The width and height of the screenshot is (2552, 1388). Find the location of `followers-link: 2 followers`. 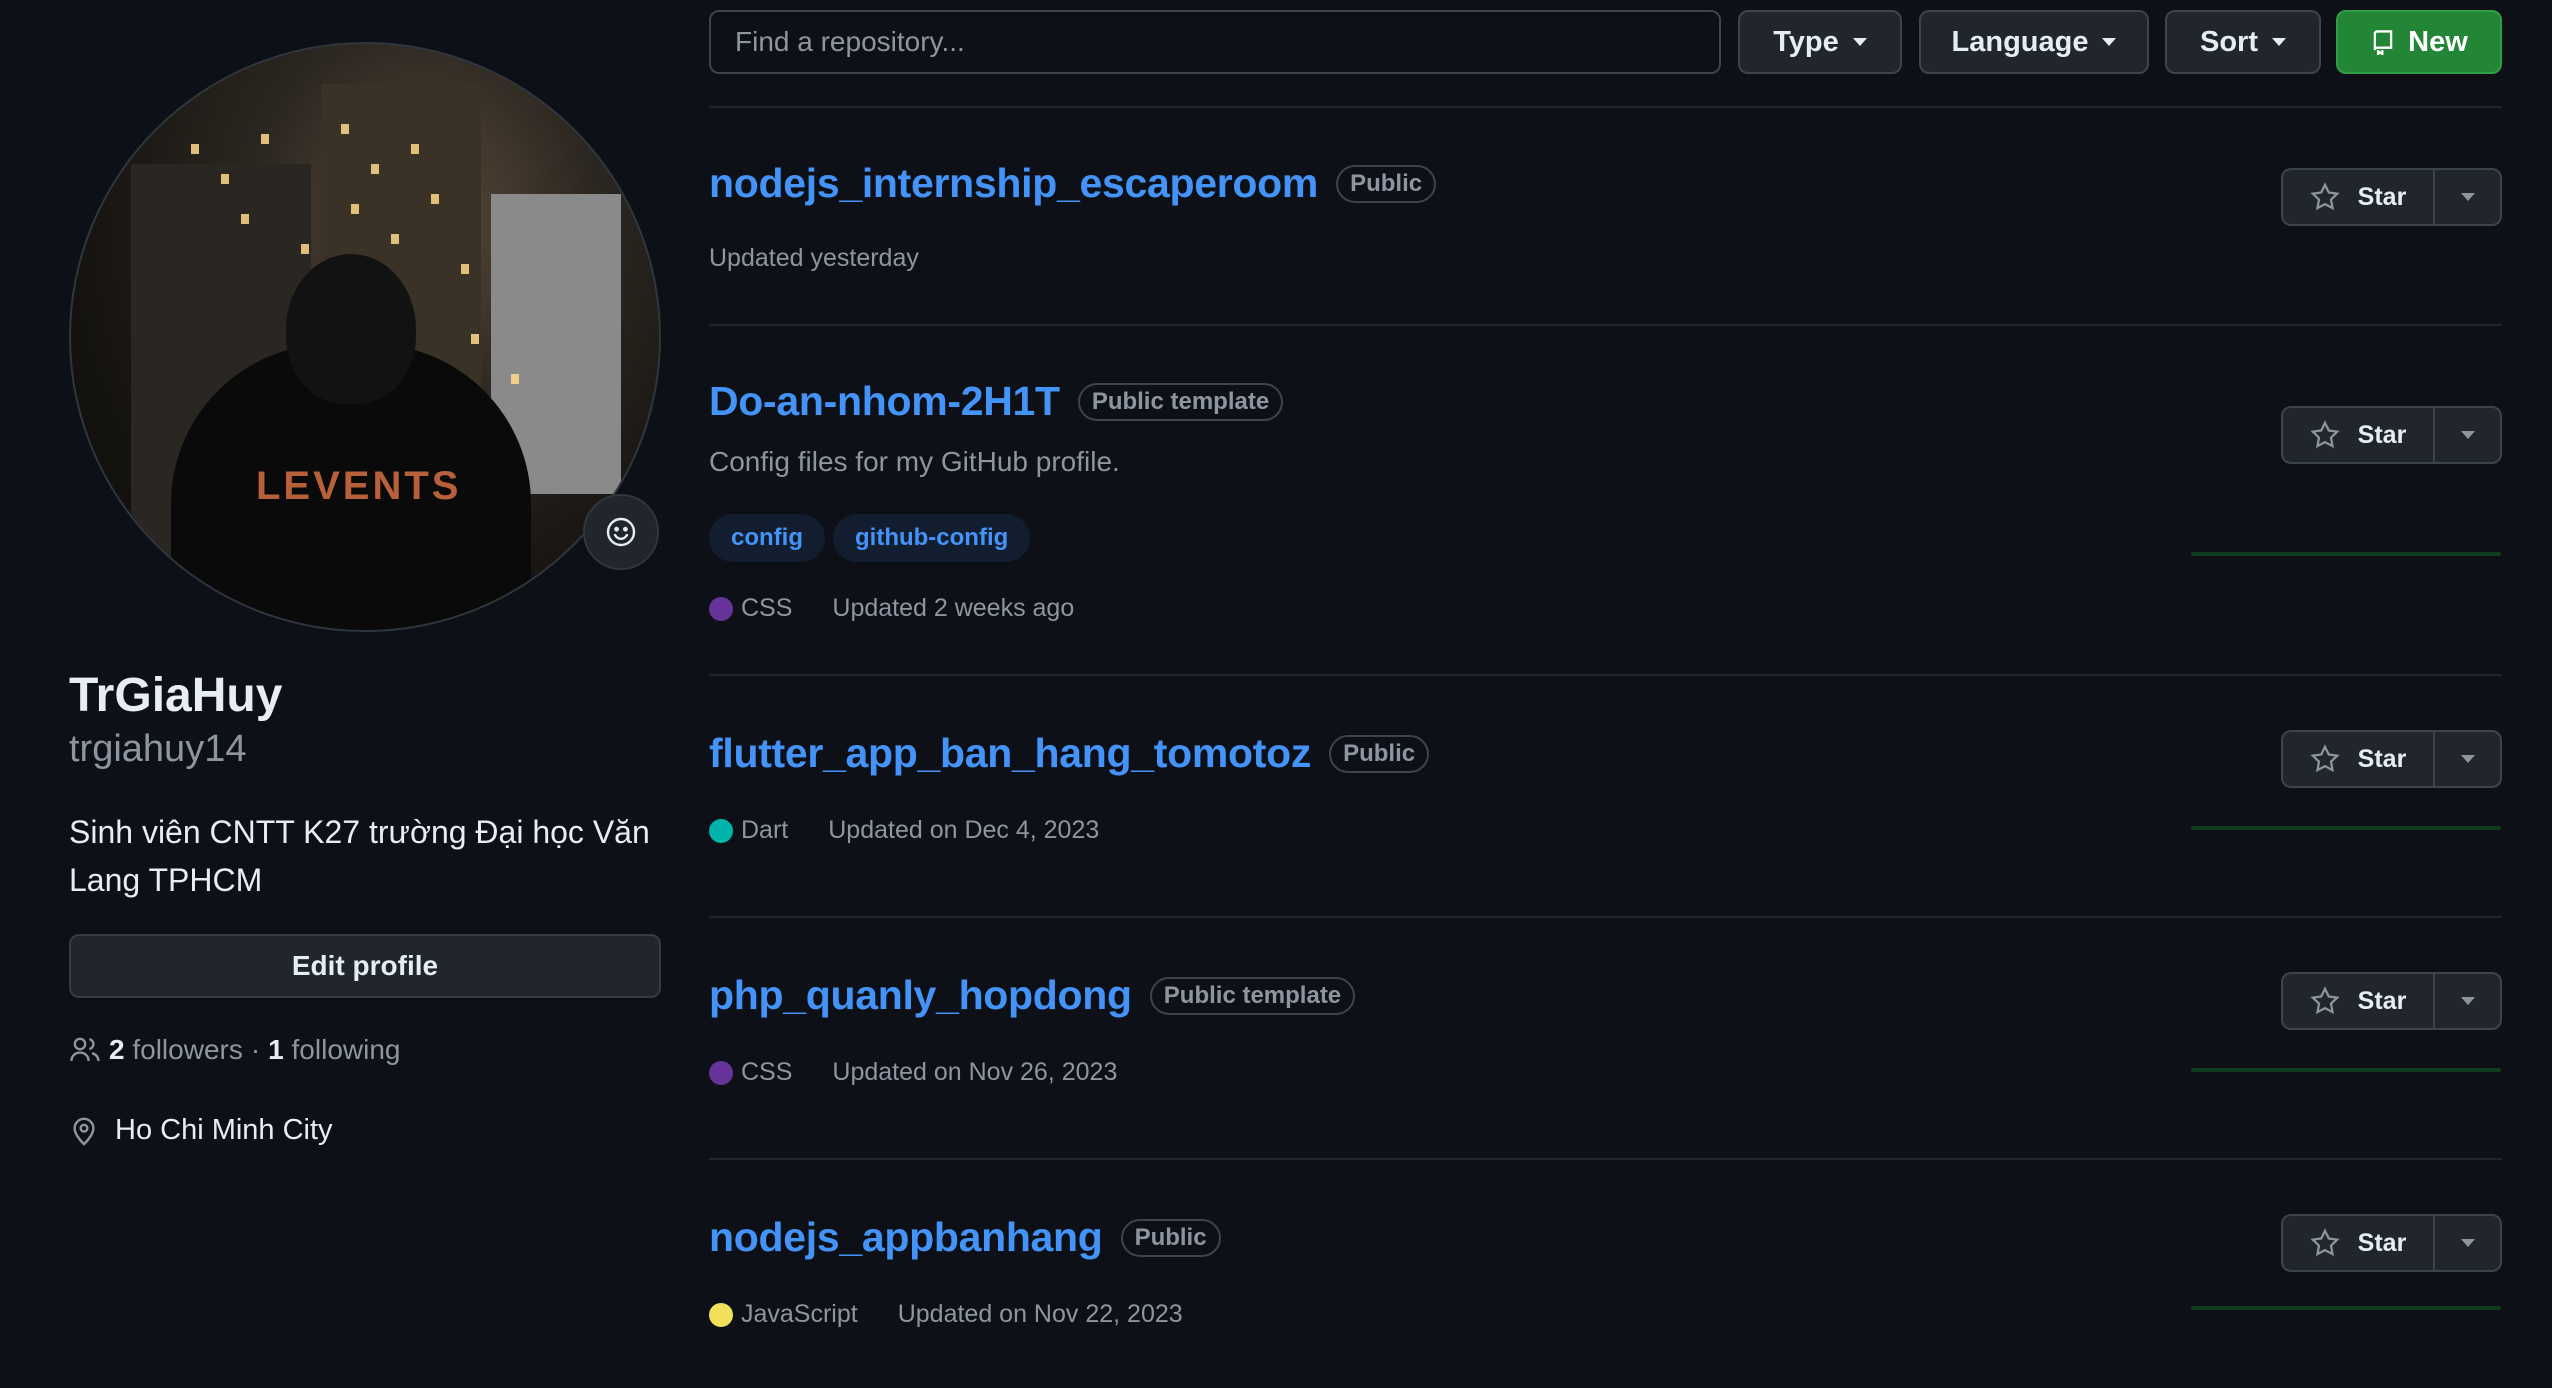

followers-link: 2 followers is located at coordinates (176, 1050).